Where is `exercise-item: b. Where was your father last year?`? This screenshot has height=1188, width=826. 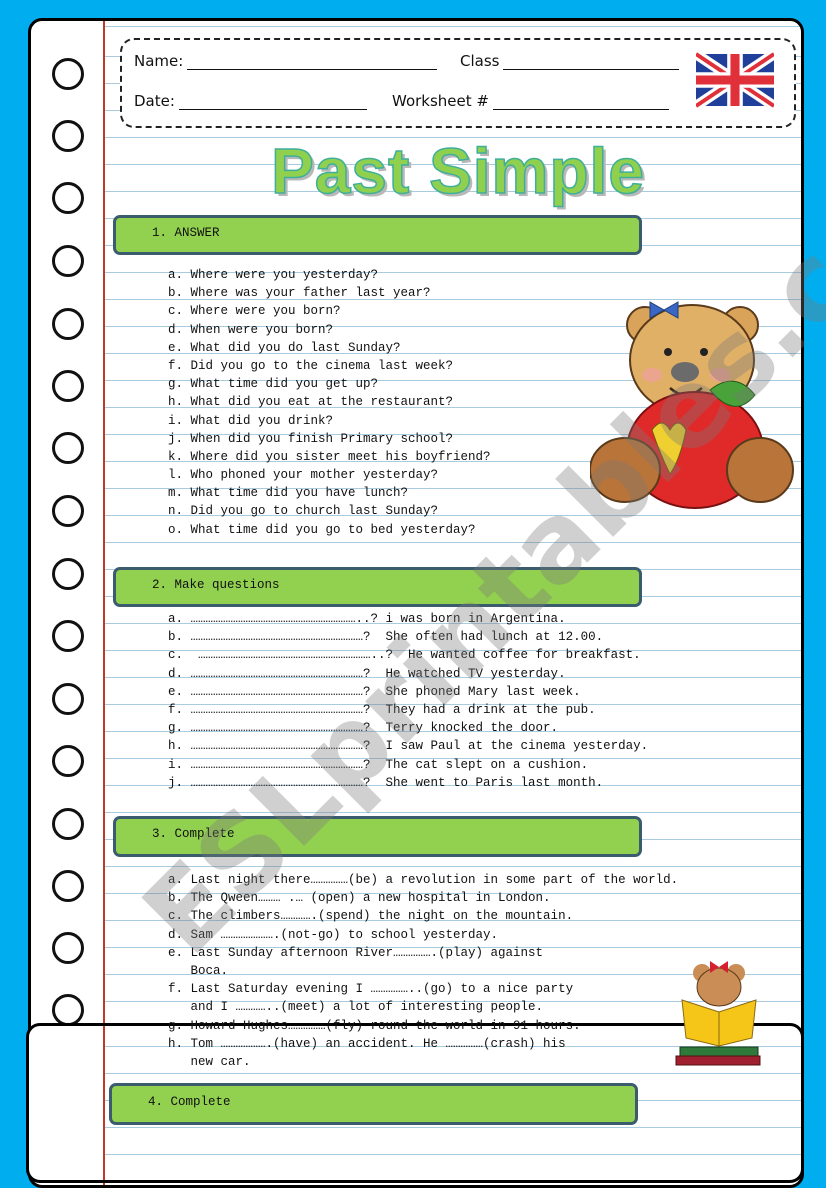 exercise-item: b. Where was your father last year? is located at coordinates (299, 293).